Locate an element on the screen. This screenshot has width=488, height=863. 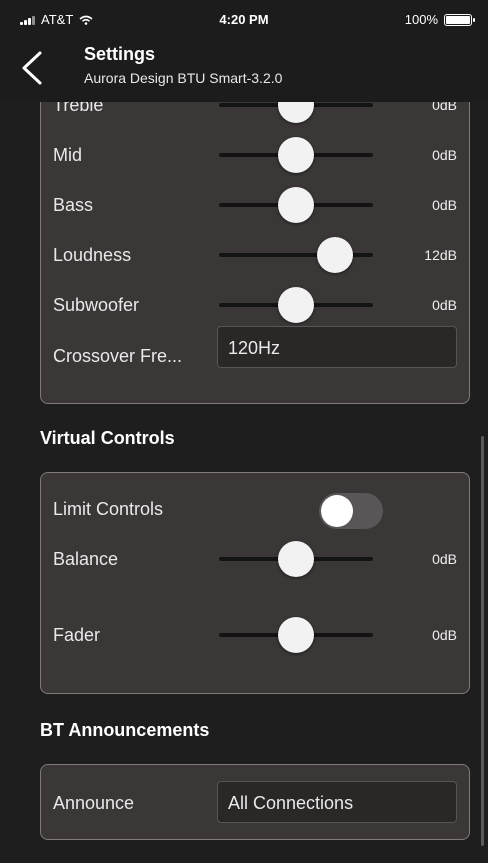
bass-slider-thumb is located at coordinates (296, 205).